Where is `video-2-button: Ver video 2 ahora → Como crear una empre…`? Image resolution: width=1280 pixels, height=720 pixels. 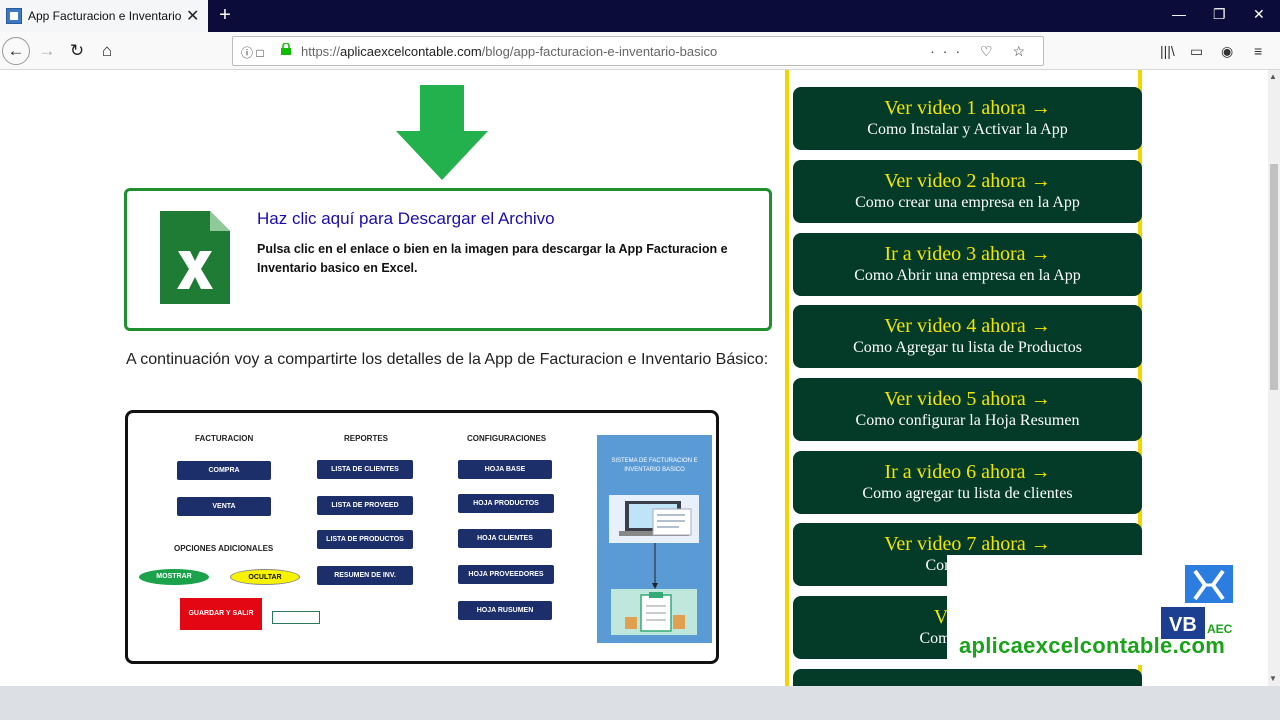
video-2-button: Ver video 2 ahora → Como crear una empre… is located at coordinates (967, 191).